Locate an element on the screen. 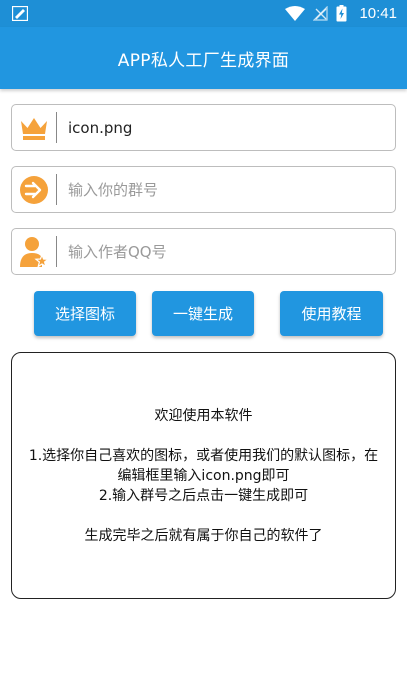 The image size is (407, 686). author-qq-field is located at coordinates (203, 251).